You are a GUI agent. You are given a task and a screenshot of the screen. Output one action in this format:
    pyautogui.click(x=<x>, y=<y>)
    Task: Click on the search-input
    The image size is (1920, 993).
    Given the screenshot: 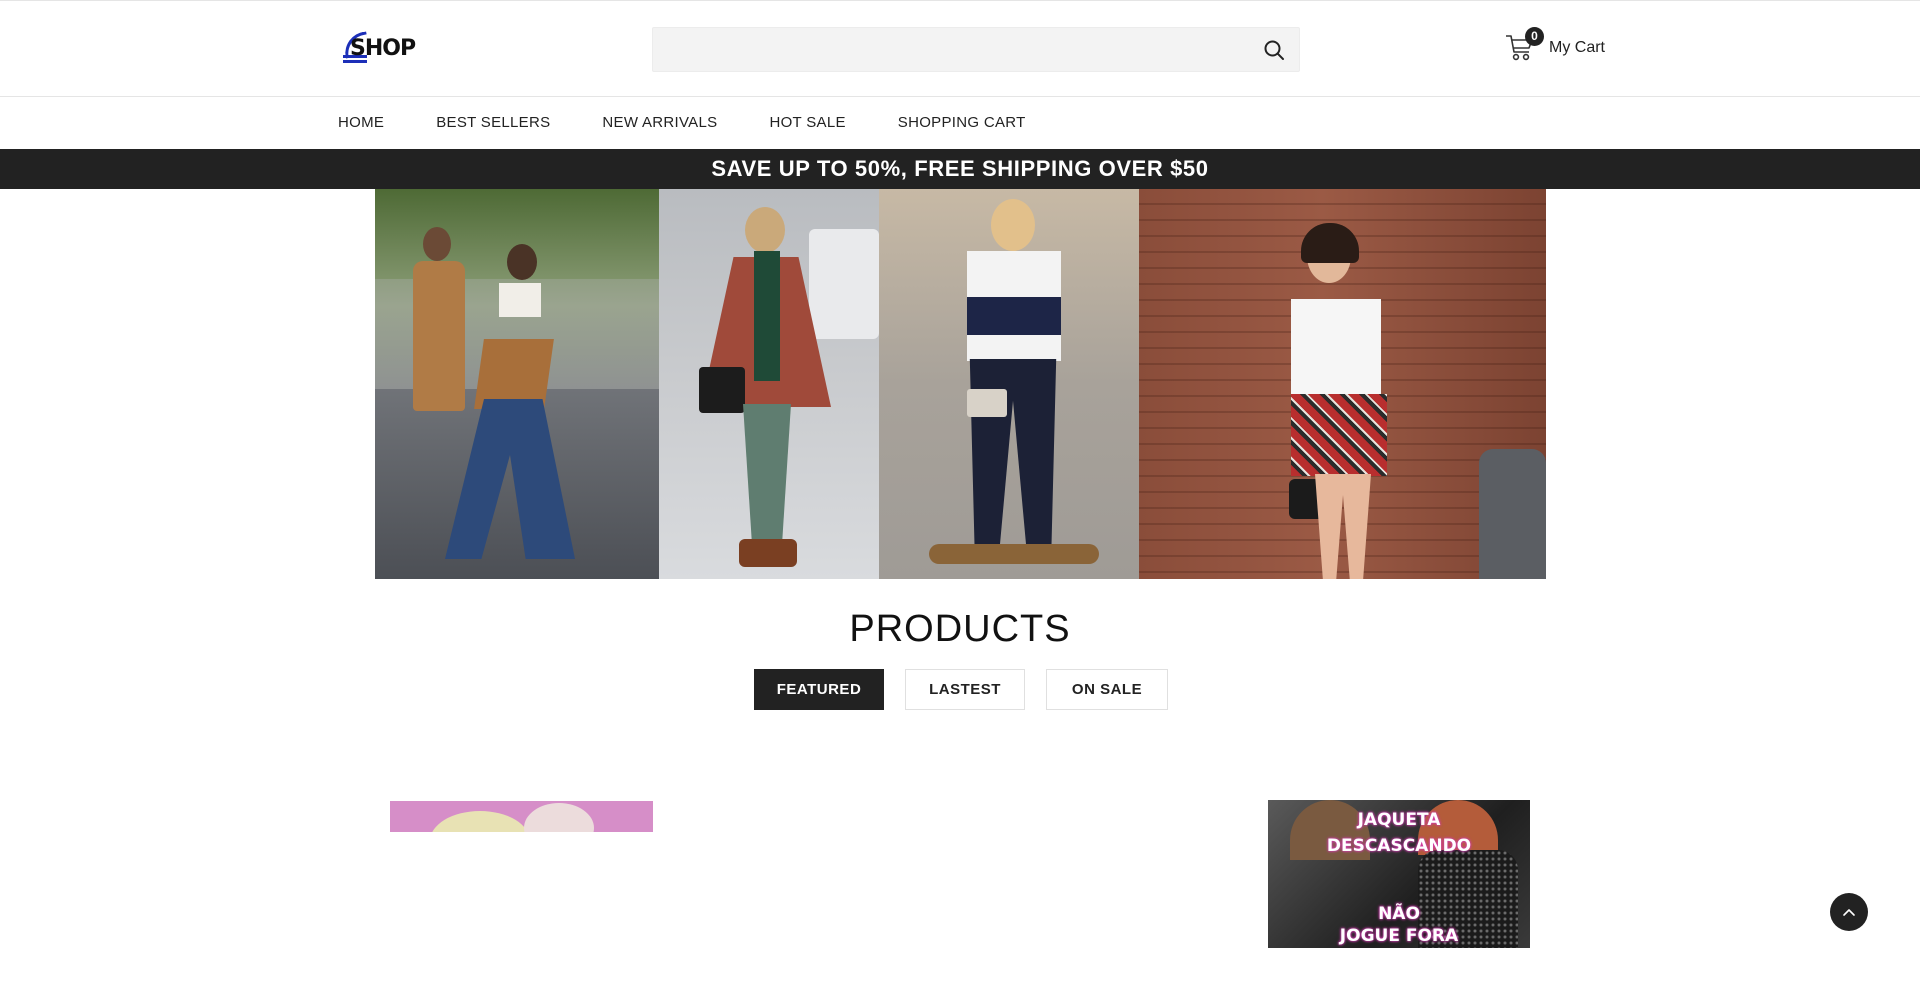 What is the action you would take?
    pyautogui.click(x=948, y=49)
    